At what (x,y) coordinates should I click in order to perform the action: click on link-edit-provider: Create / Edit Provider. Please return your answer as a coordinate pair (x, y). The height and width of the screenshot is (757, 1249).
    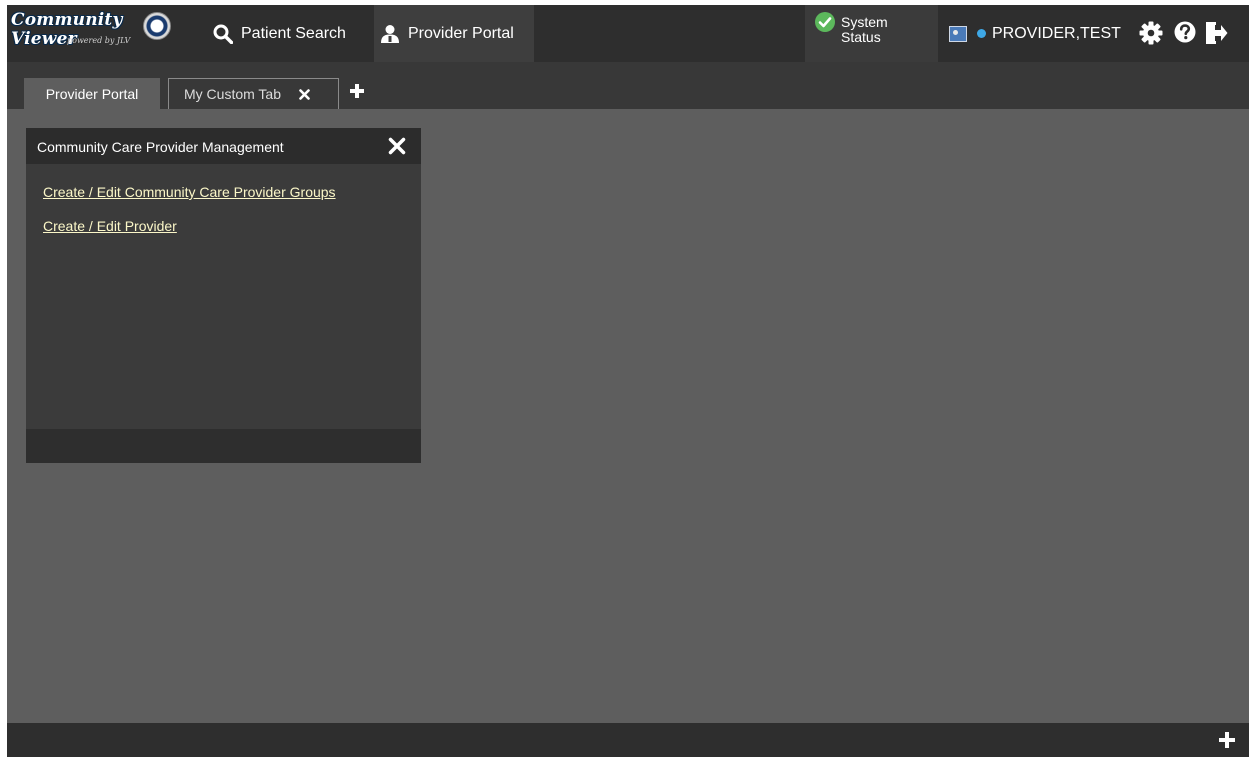
    Looking at the image, I should click on (110, 226).